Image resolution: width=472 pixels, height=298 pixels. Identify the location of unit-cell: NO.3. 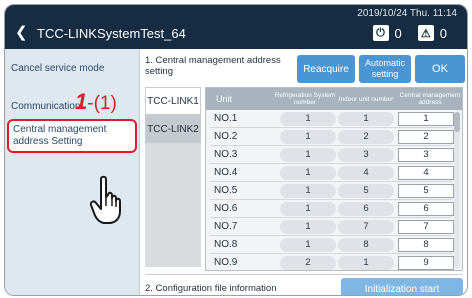
(226, 154).